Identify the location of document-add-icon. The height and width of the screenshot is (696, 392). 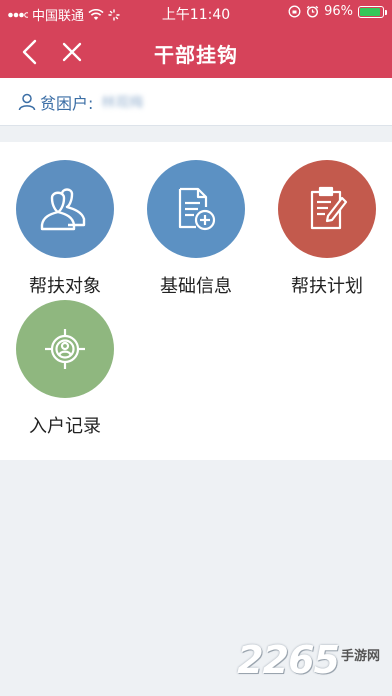
(197, 209).